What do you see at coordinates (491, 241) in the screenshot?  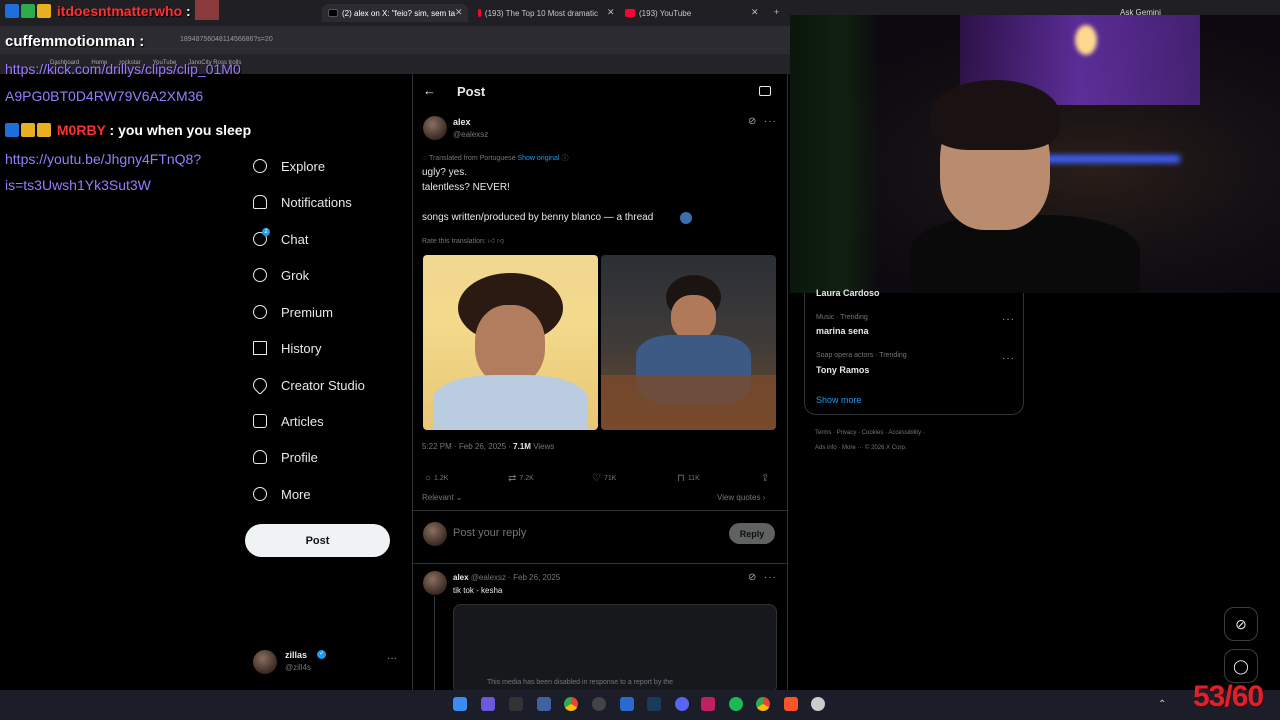 I see `thumbs-up-icon: 👍︎` at bounding box center [491, 241].